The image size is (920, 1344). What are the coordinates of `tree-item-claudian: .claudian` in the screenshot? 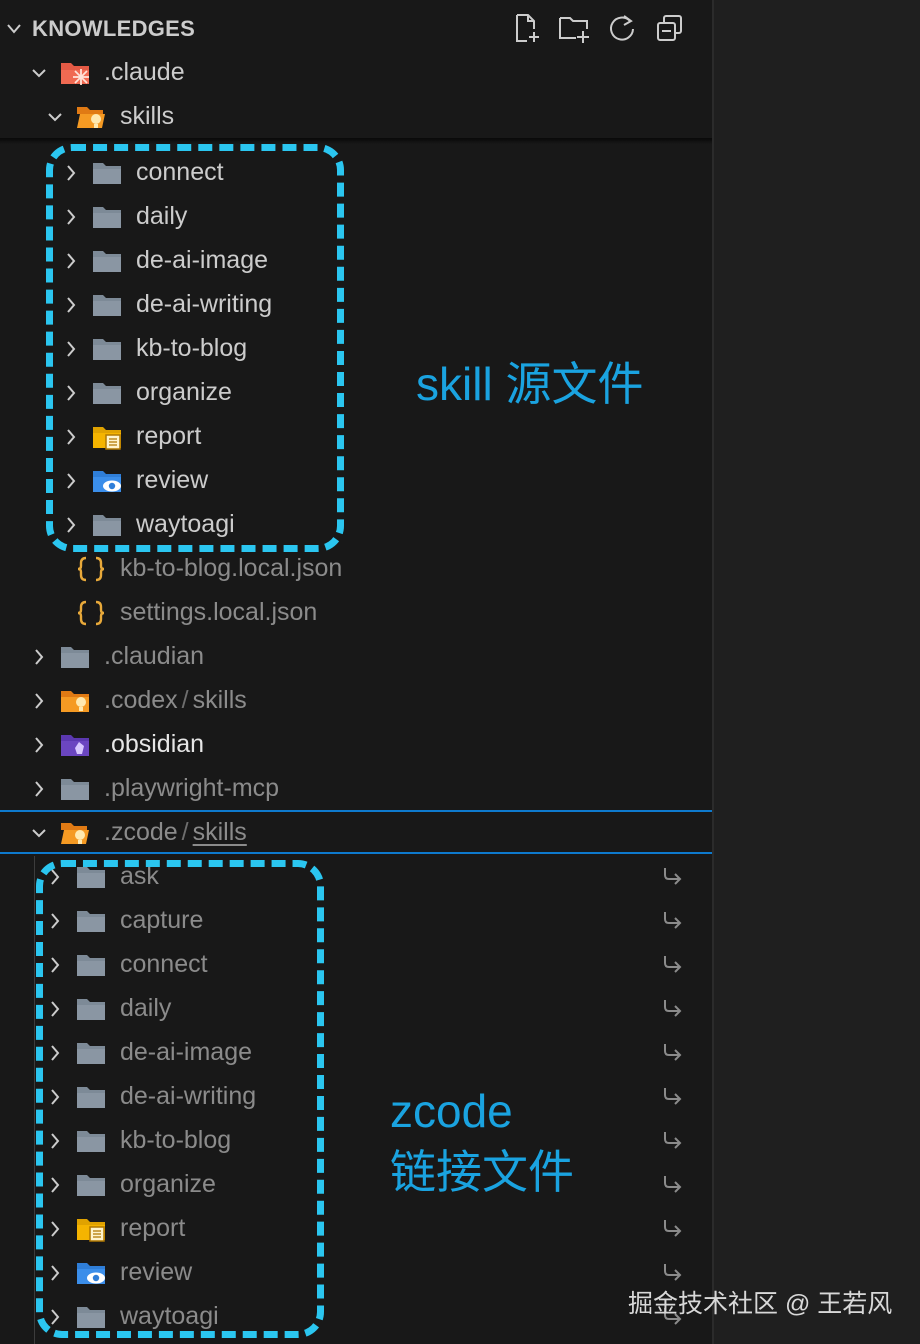 It's located at (356, 657).